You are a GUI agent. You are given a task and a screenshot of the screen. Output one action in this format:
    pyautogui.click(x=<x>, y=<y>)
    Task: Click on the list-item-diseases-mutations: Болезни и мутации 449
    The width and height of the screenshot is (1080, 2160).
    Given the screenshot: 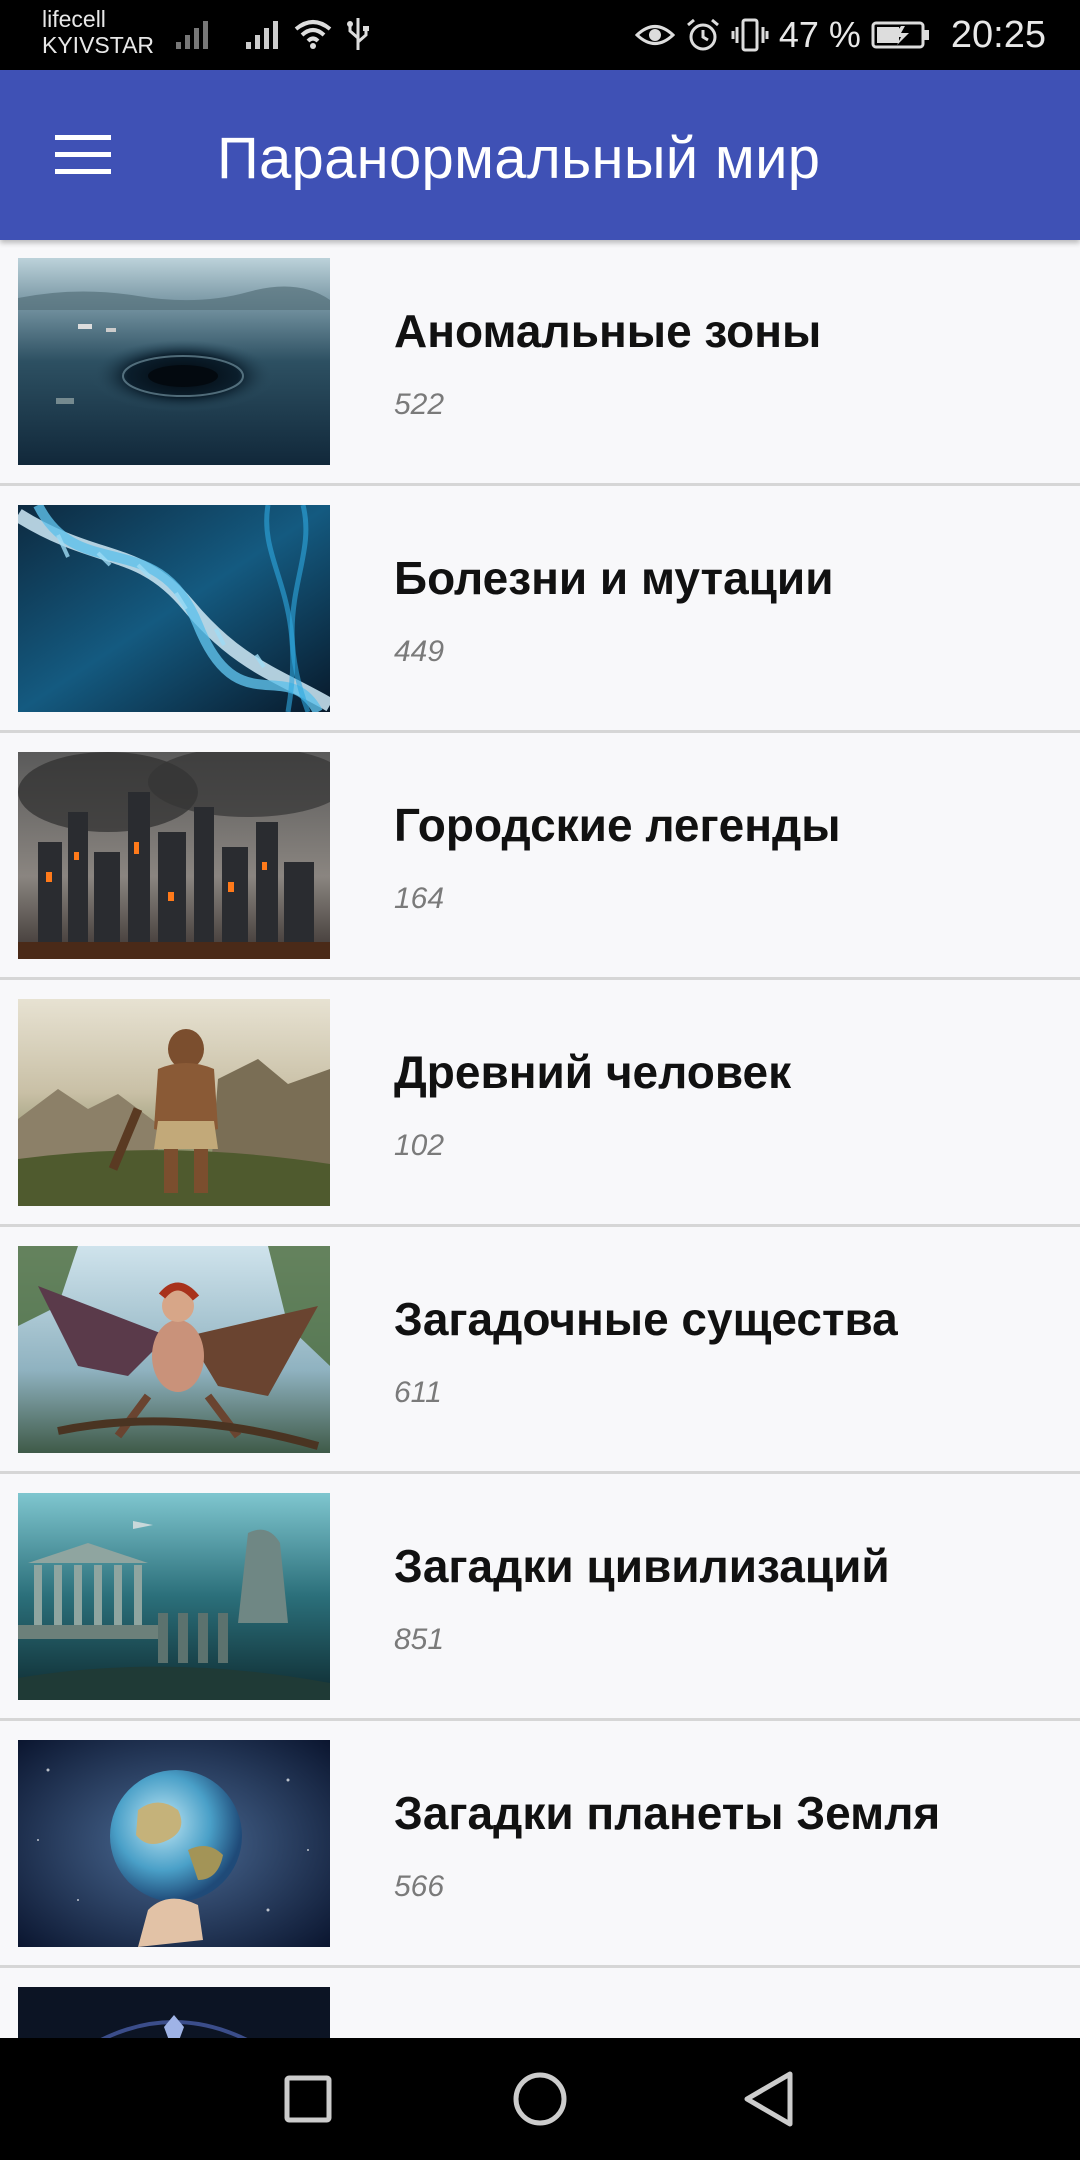 What is the action you would take?
    pyautogui.click(x=540, y=610)
    